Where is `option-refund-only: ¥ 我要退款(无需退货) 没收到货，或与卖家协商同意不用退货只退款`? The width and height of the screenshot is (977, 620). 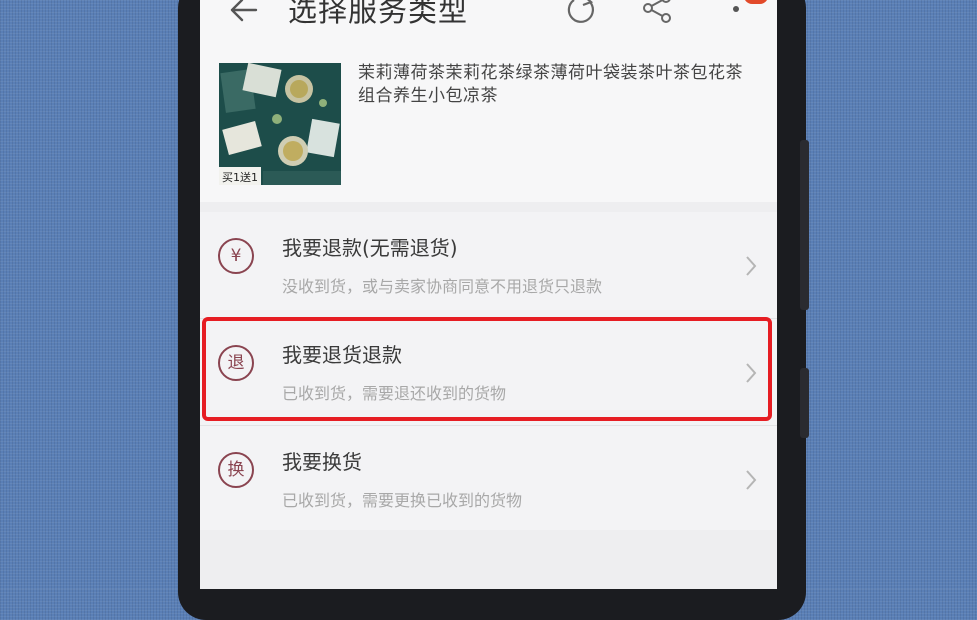
option-refund-only: ¥ 我要退款(无需退货) 没收到货，或与卖家协商同意不用退货只退款 is located at coordinates (488, 265).